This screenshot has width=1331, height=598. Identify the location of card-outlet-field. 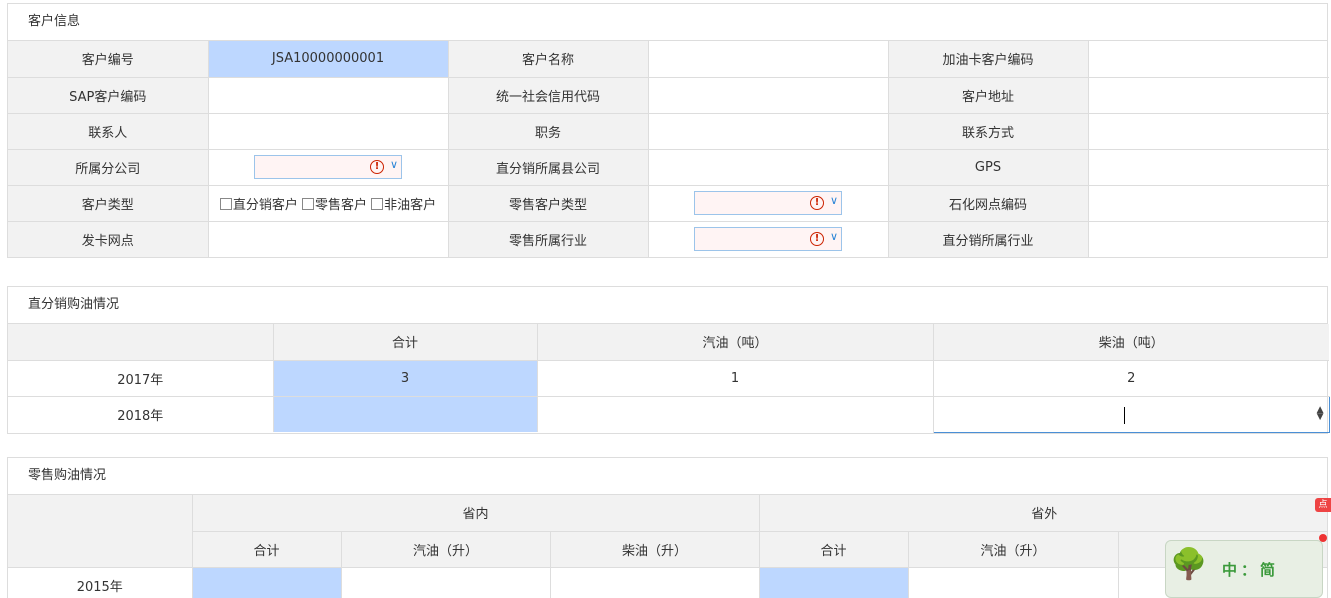
(328, 238).